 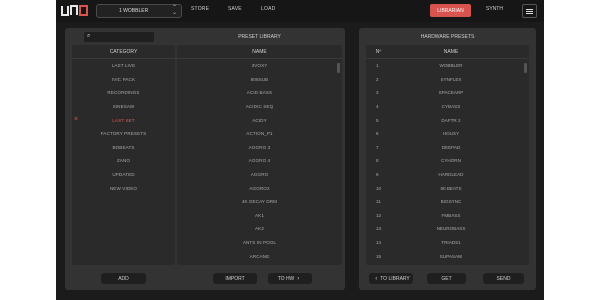 What do you see at coordinates (268, 9) in the screenshot?
I see `load-button: LOAD` at bounding box center [268, 9].